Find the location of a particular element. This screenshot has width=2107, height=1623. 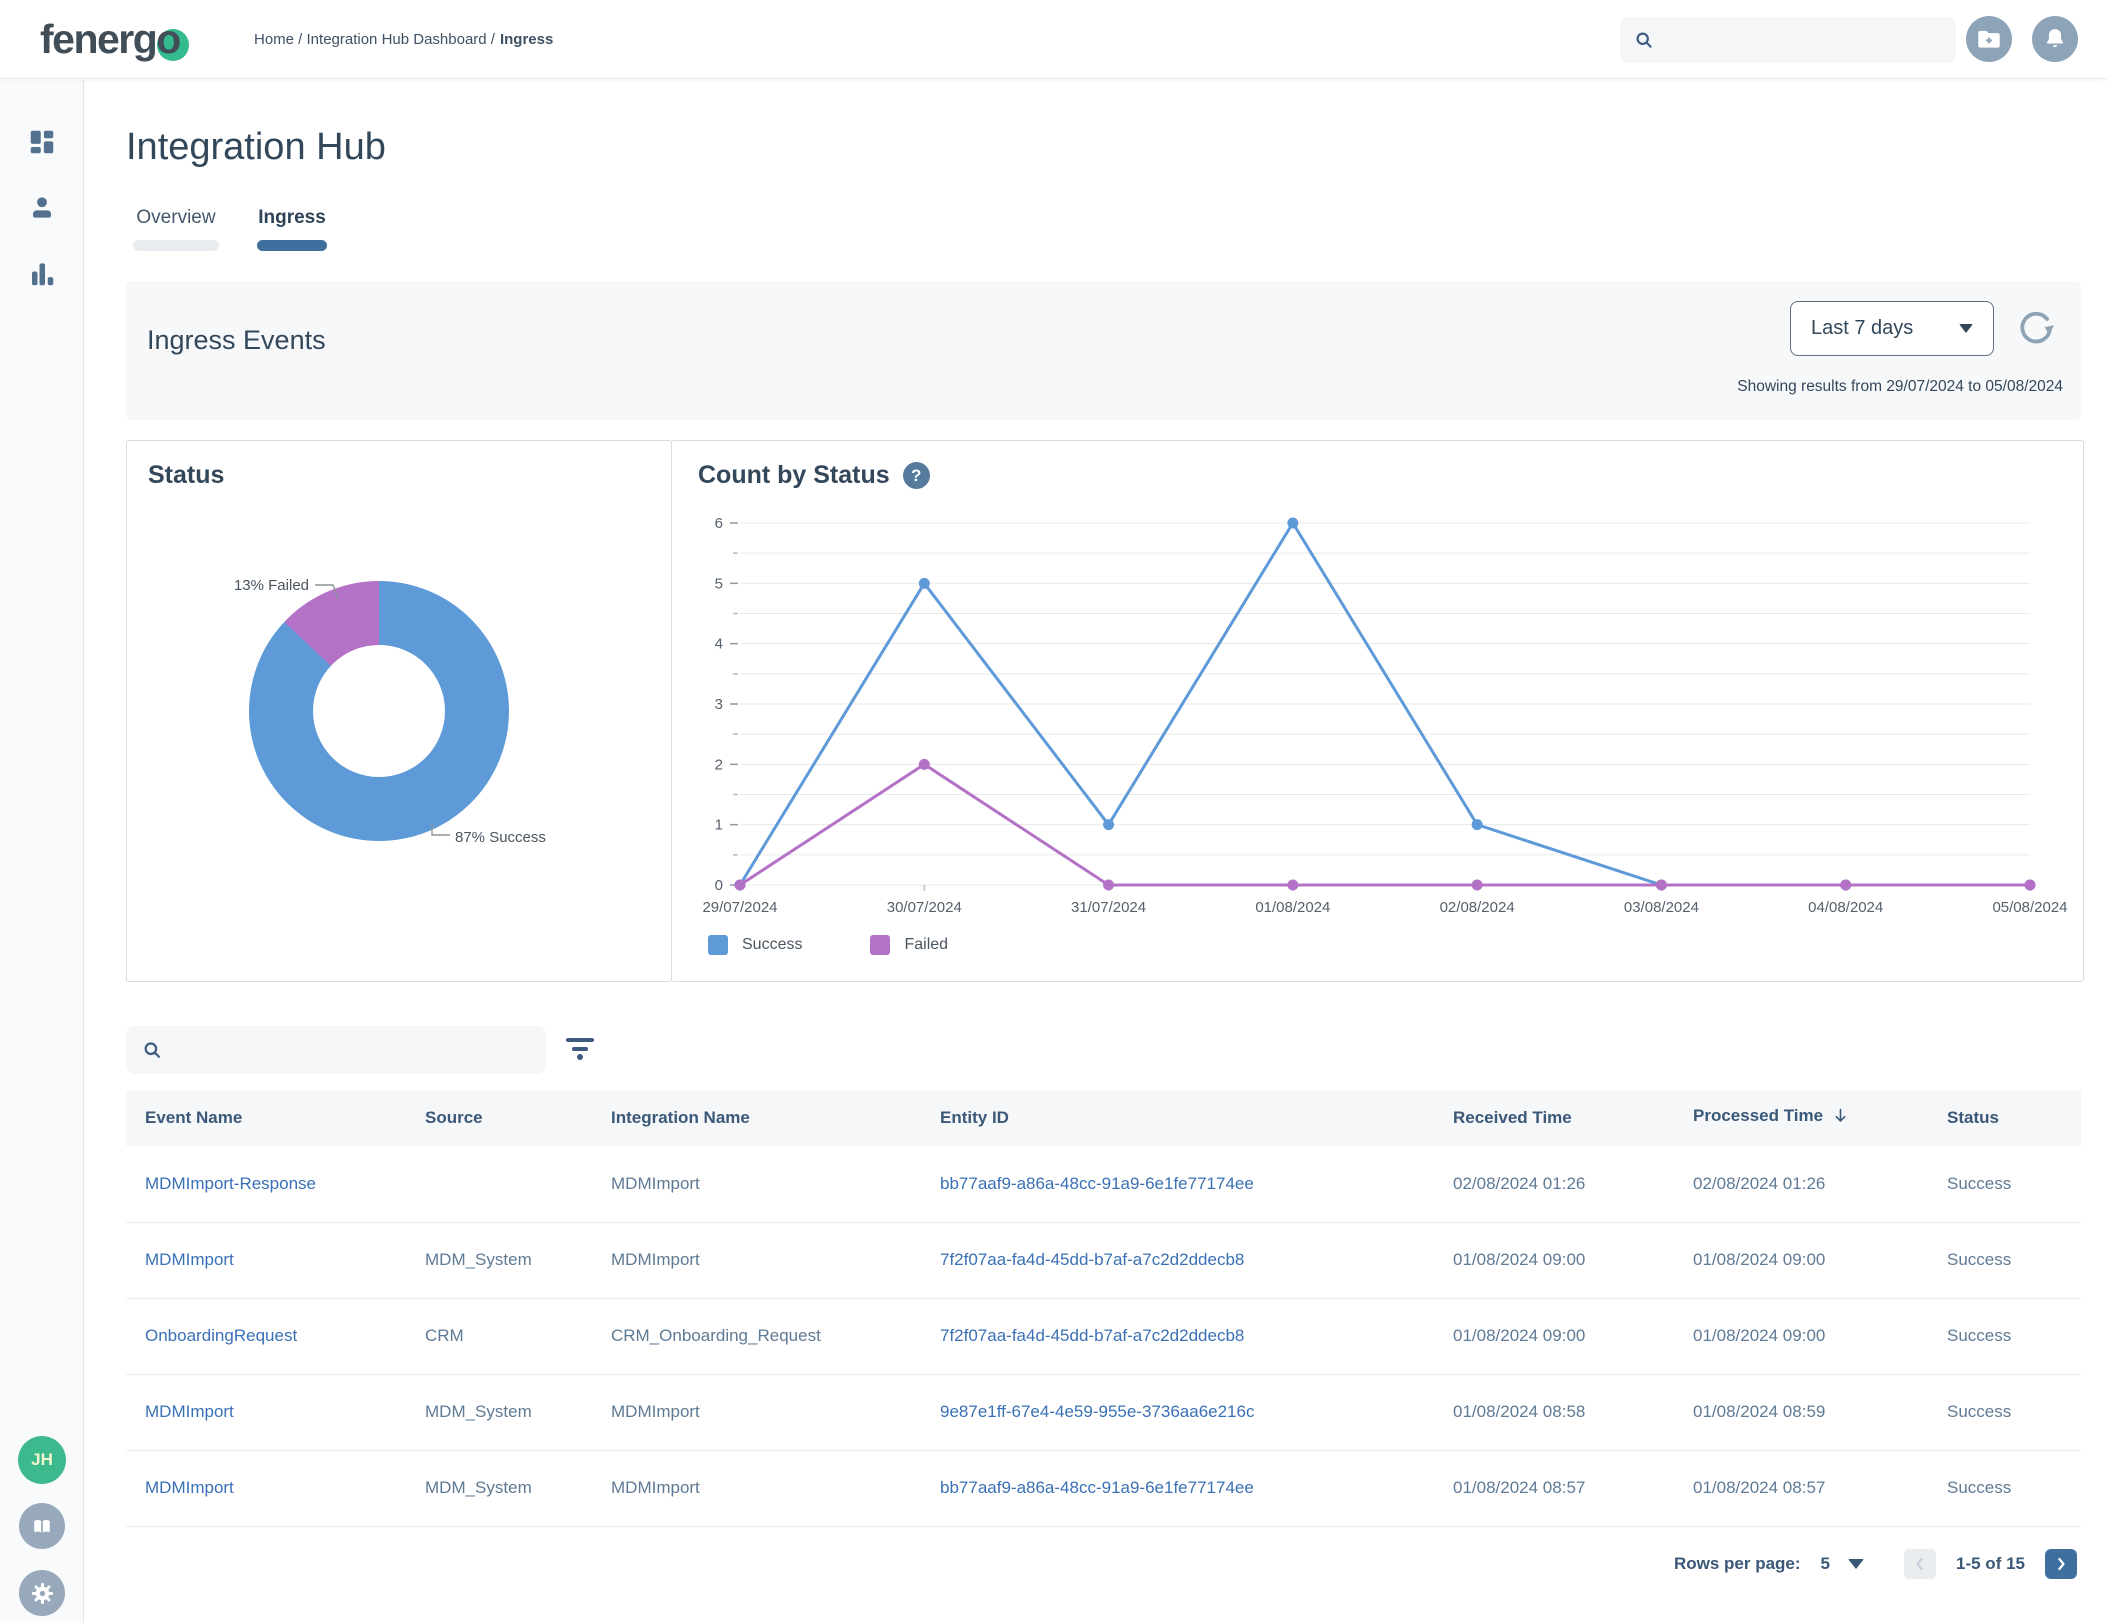

dashboard-icon is located at coordinates (42, 142).